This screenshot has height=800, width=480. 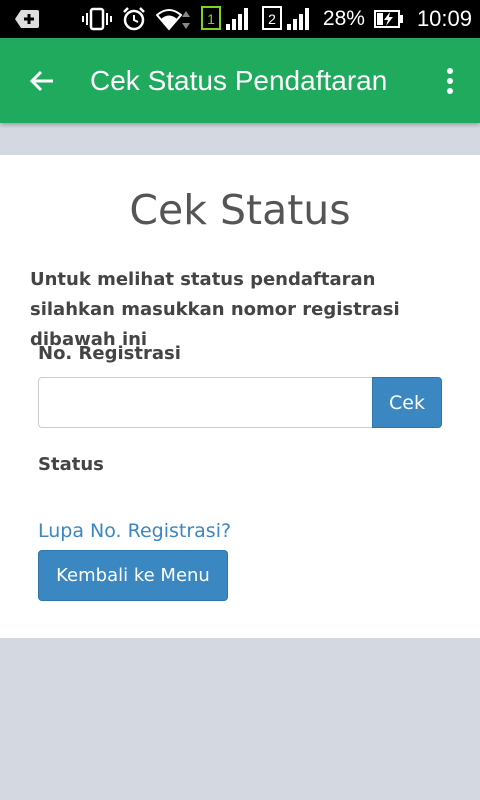 I want to click on status-label: Status, so click(x=71, y=464).